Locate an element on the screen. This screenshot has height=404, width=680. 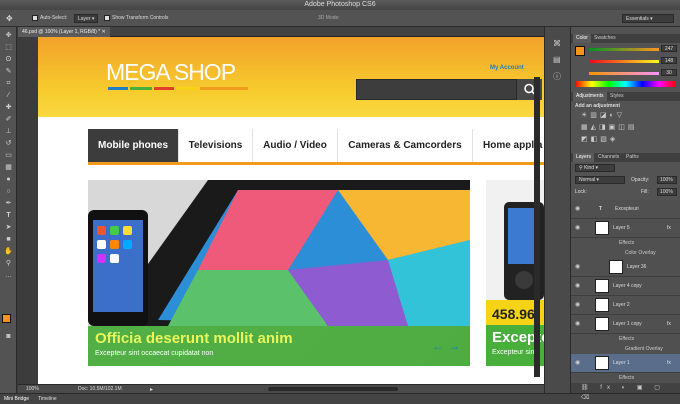
layer-row: ◉ Layer 5 fx is located at coordinates (625, 228).